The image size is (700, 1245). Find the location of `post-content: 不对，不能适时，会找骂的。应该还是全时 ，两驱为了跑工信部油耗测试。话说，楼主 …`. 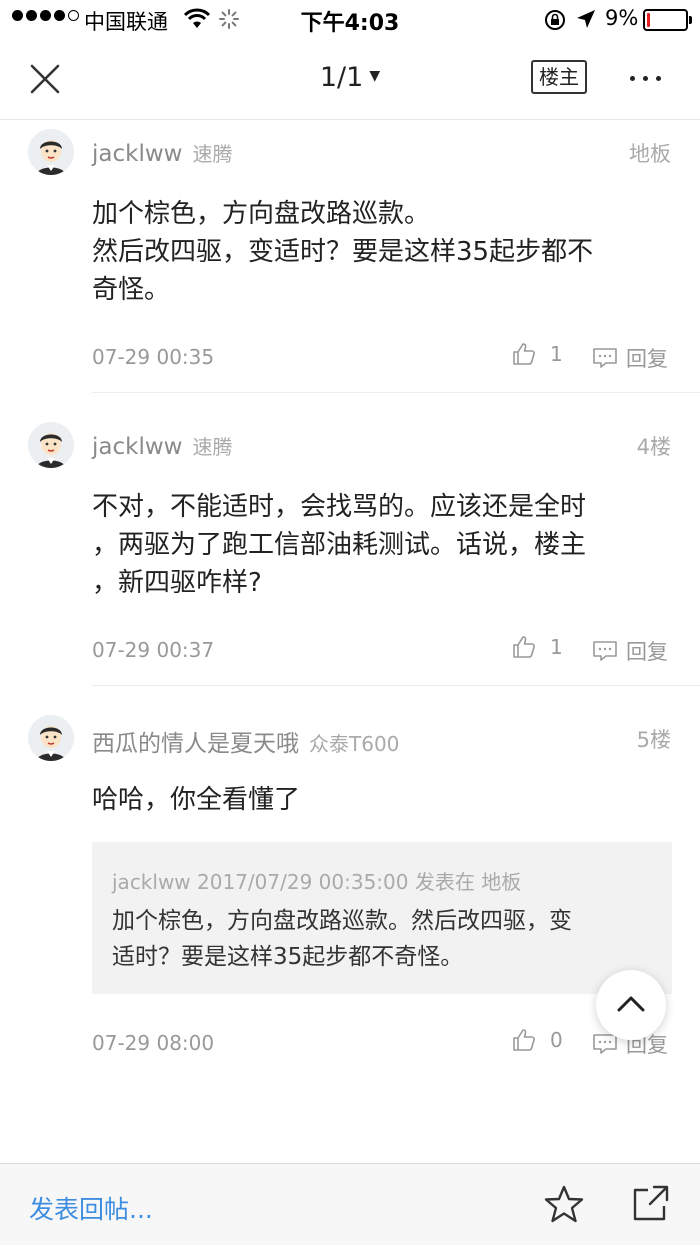

post-content: 不对，不能适时，会找骂的。应该还是全时 ，两驱为了跑工信部油耗测试。话说，楼主 … is located at coordinates (383, 545).